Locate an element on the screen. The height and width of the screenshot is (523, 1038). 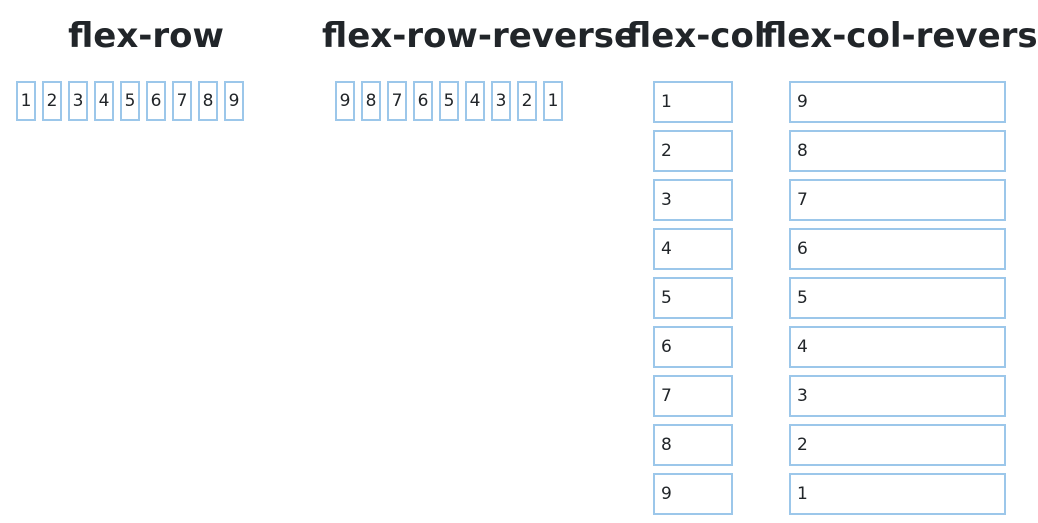
heading-flex-col-reverse: flex-col-reverse is located at coordinates (900, 36).